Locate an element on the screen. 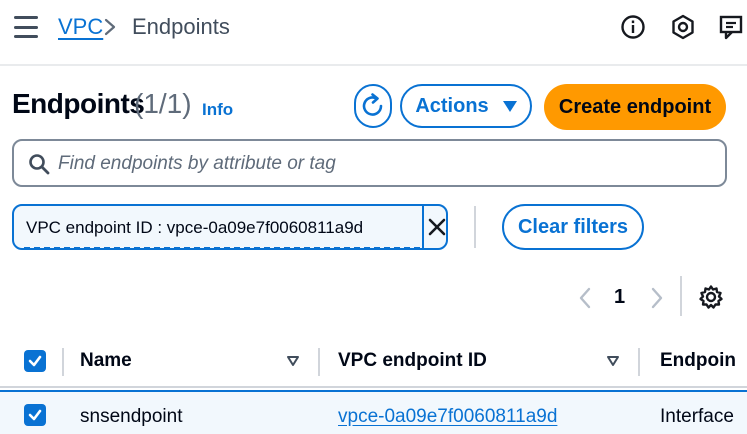  feedback-icon is located at coordinates (731, 27).